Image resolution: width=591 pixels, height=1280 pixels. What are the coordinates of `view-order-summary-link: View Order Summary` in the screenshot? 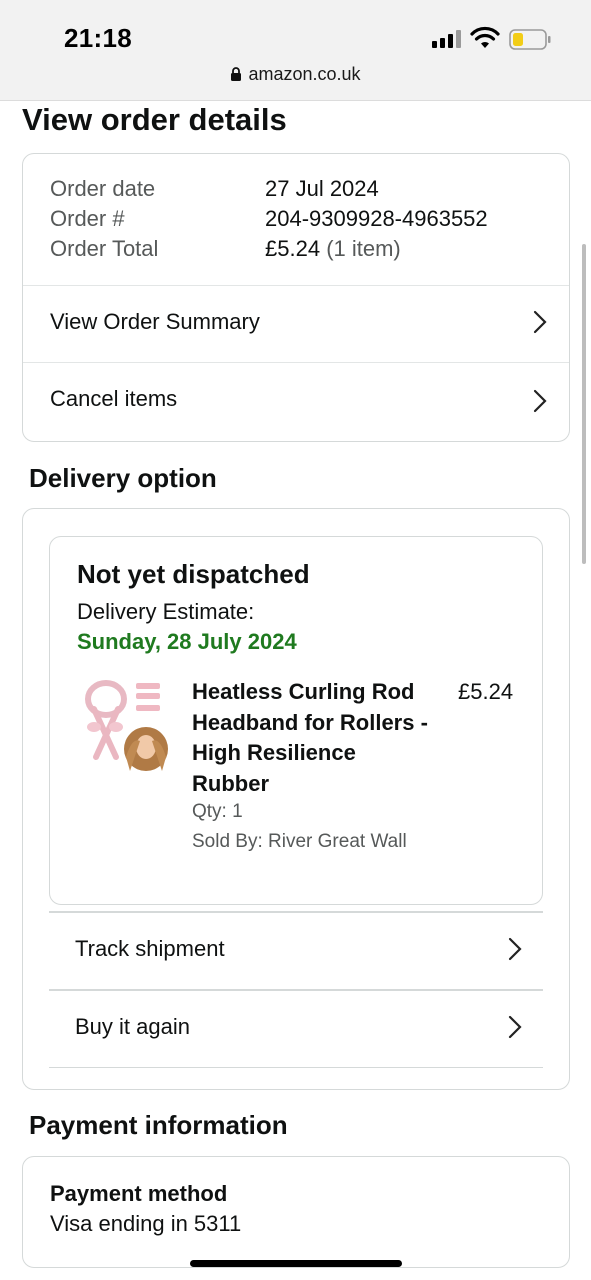 It's located at (296, 323).